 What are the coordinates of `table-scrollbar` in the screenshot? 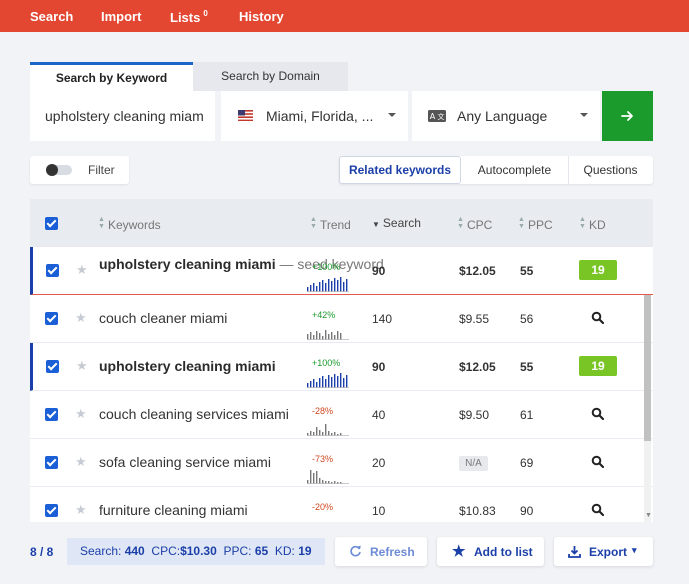 It's located at (647, 408).